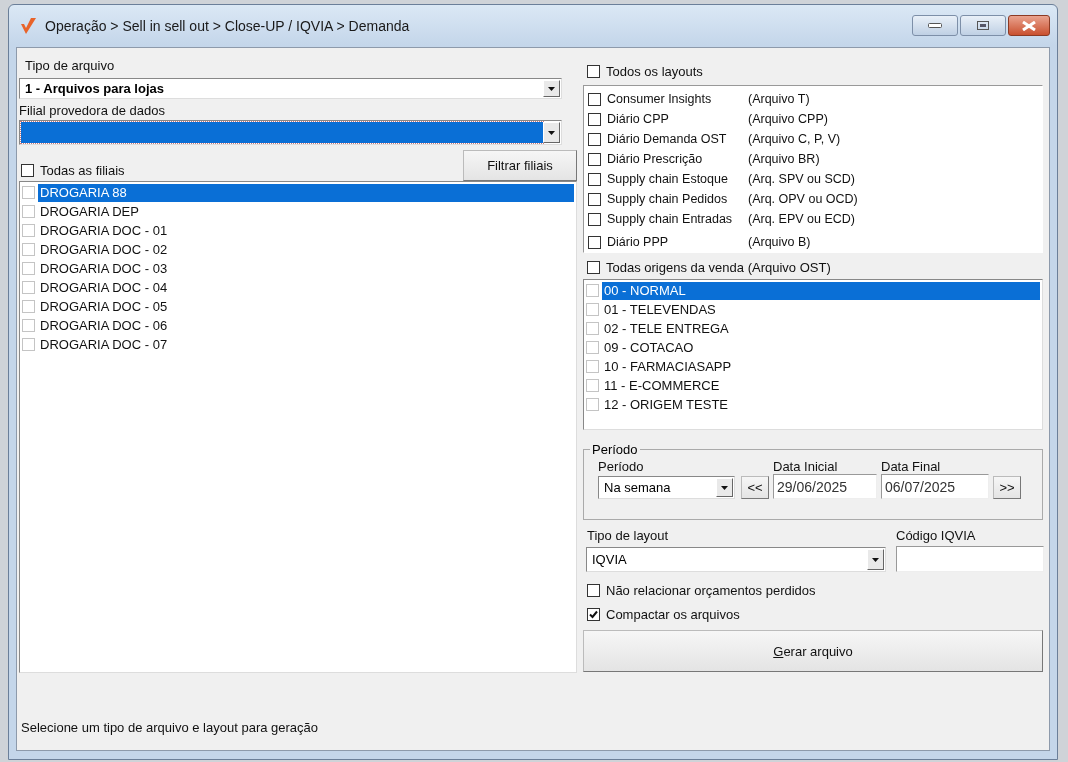  What do you see at coordinates (711, 590) in the screenshot?
I see `checkbox-label: Não relacionar orçamentos perdidos` at bounding box center [711, 590].